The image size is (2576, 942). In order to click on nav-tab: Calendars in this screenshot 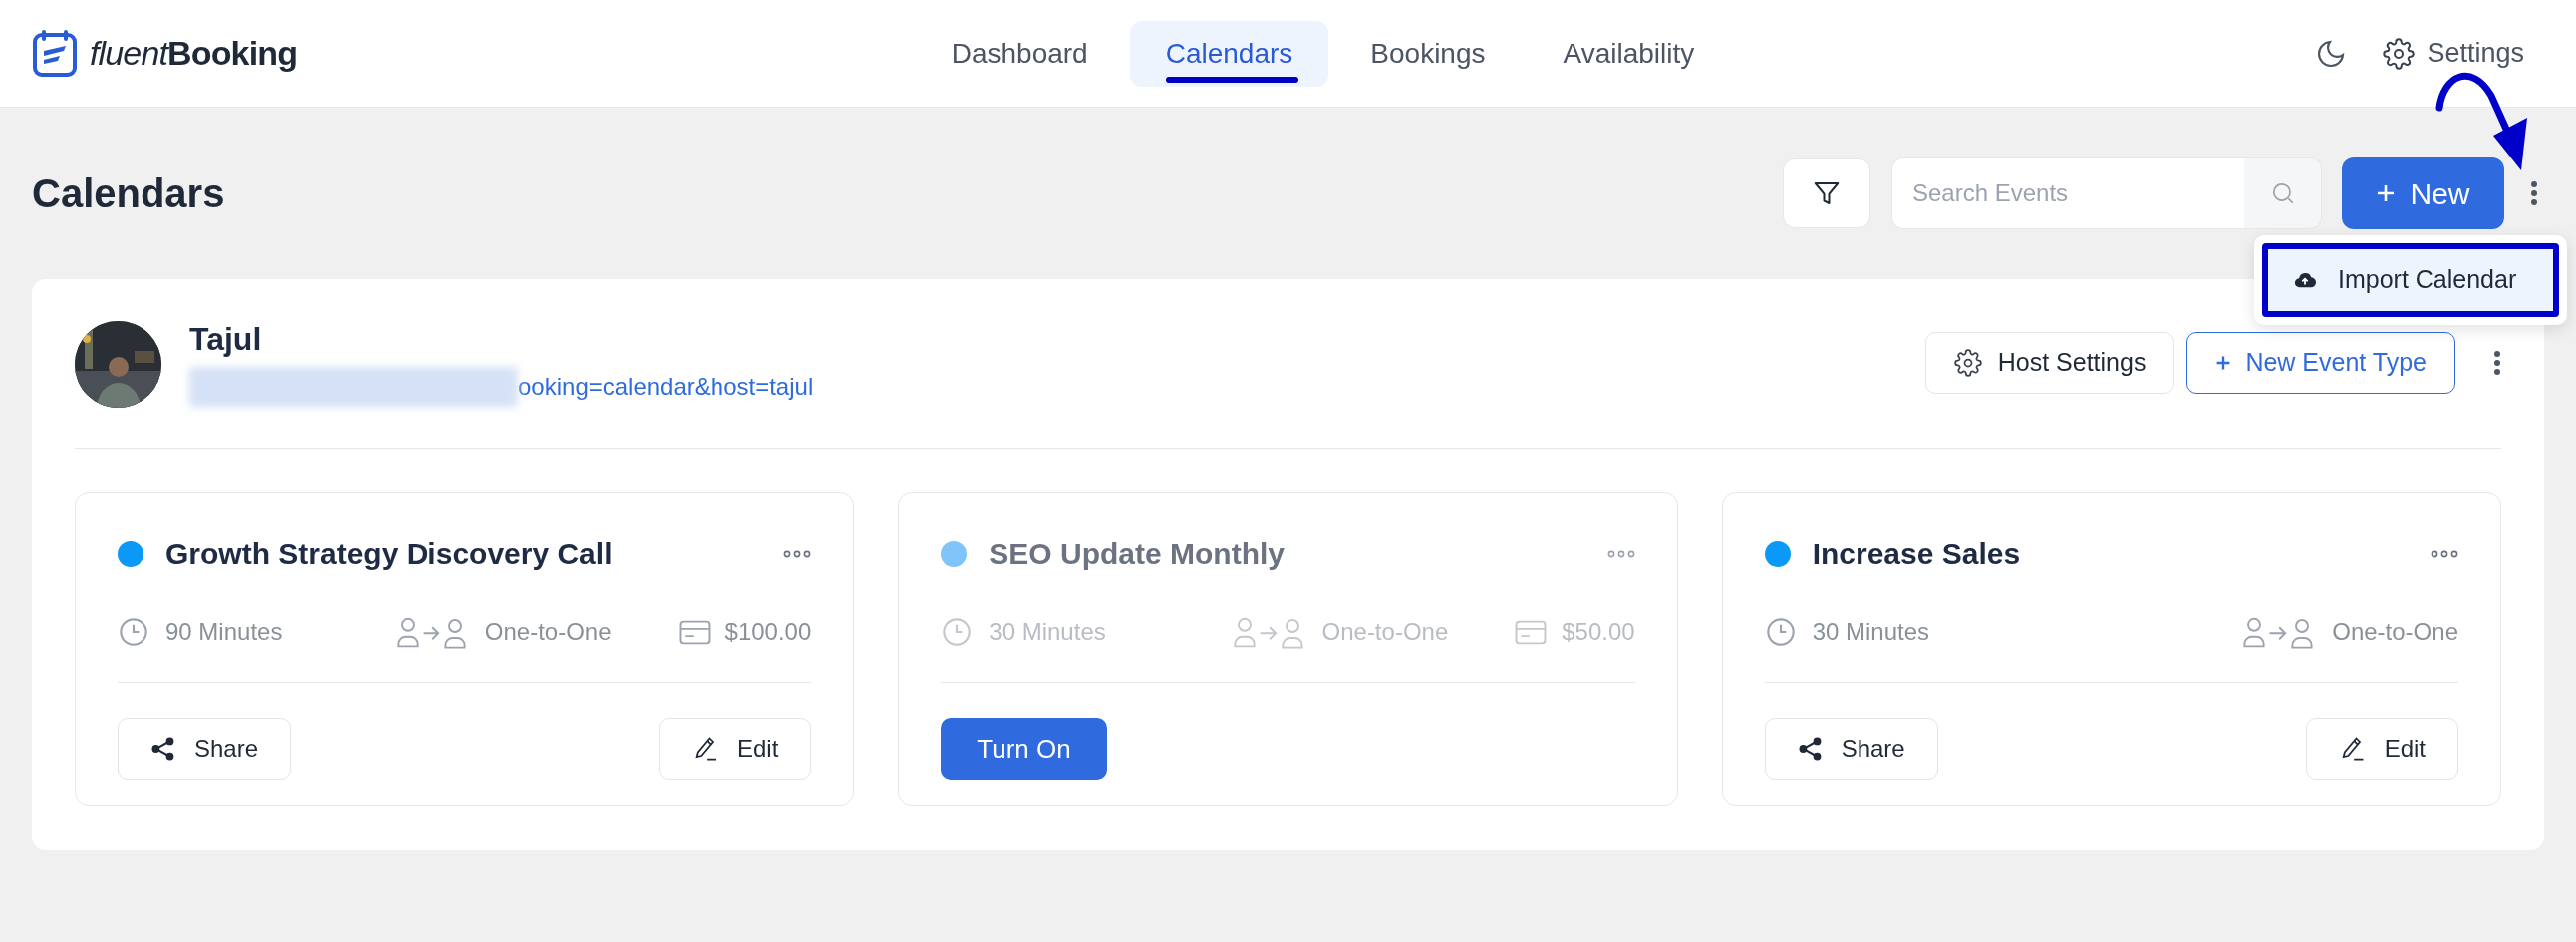, I will do `click(1229, 54)`.